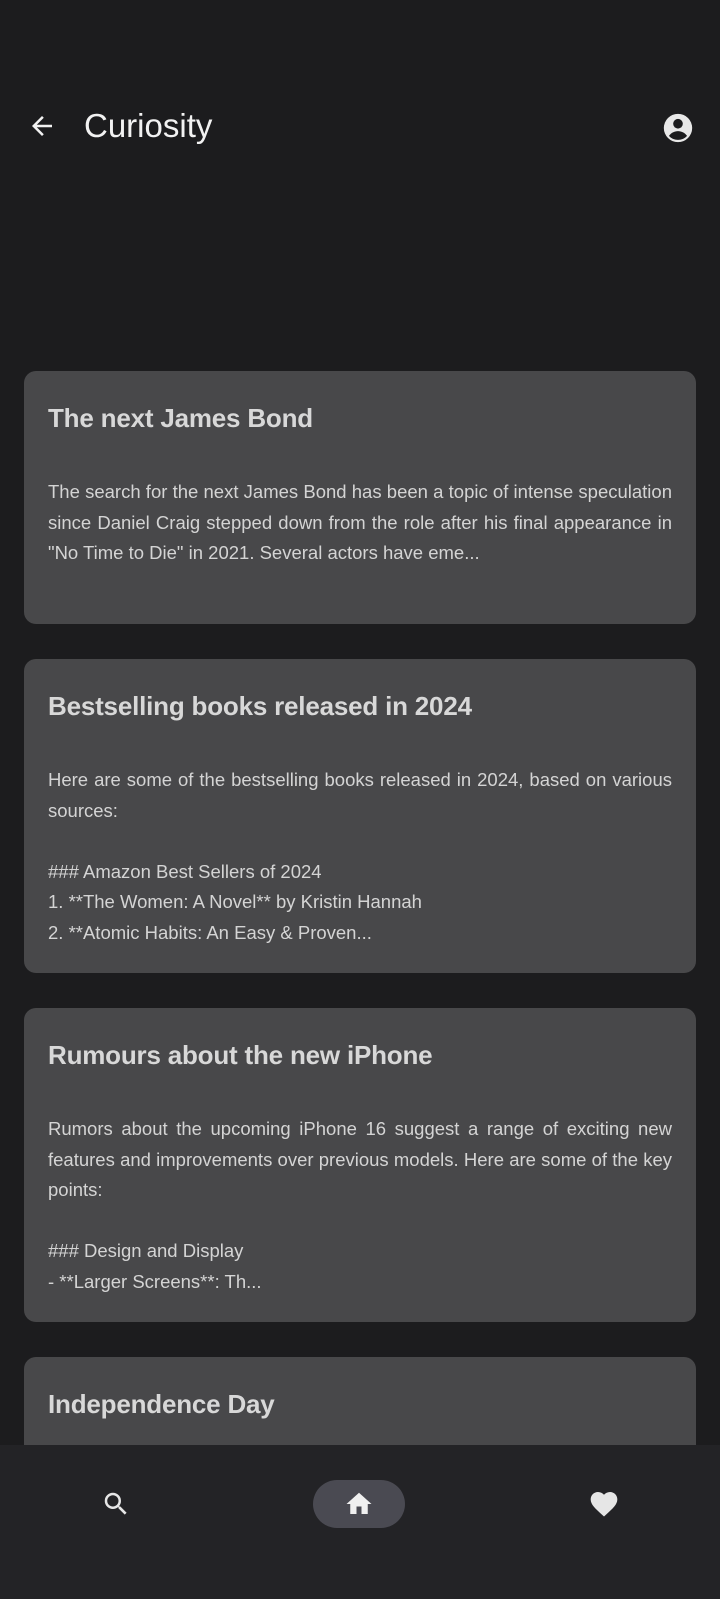 This screenshot has height=1599, width=720. I want to click on bottom-navigation, so click(360, 1522).